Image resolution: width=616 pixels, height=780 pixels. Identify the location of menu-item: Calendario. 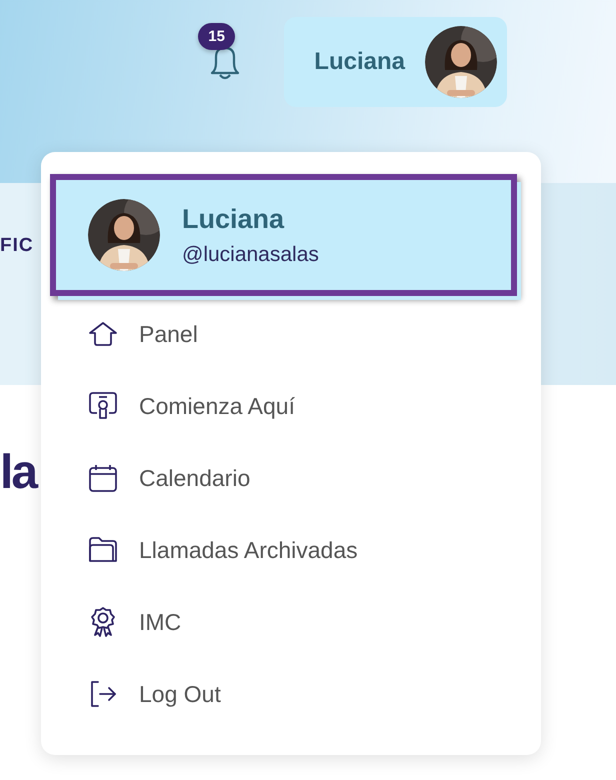
(150, 478).